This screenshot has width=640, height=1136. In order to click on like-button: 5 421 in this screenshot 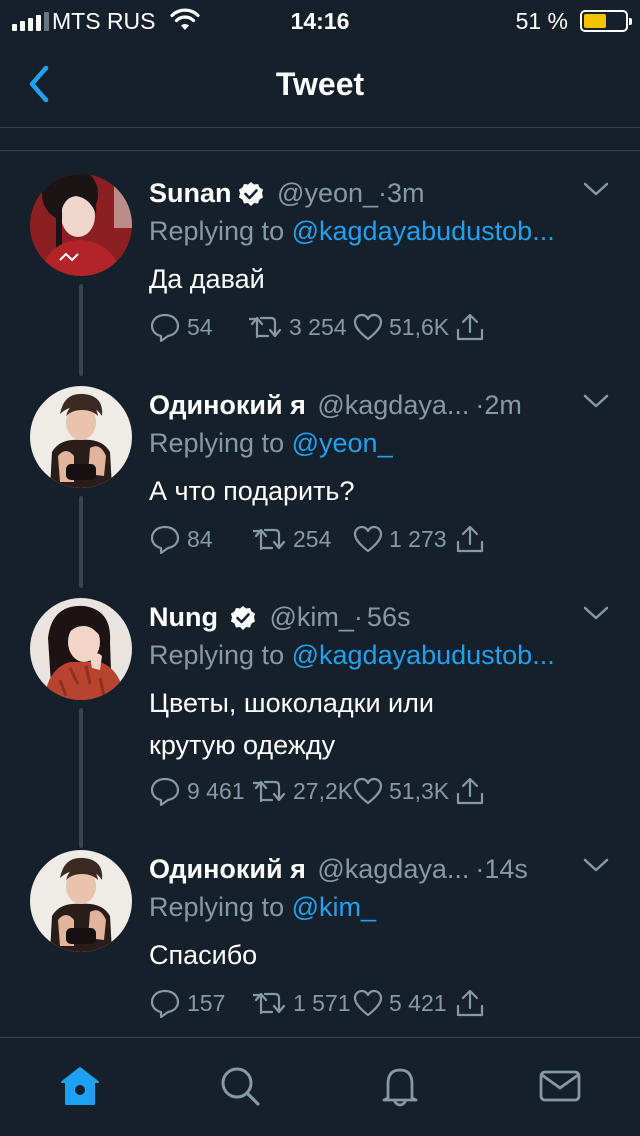, I will do `click(400, 1003)`.